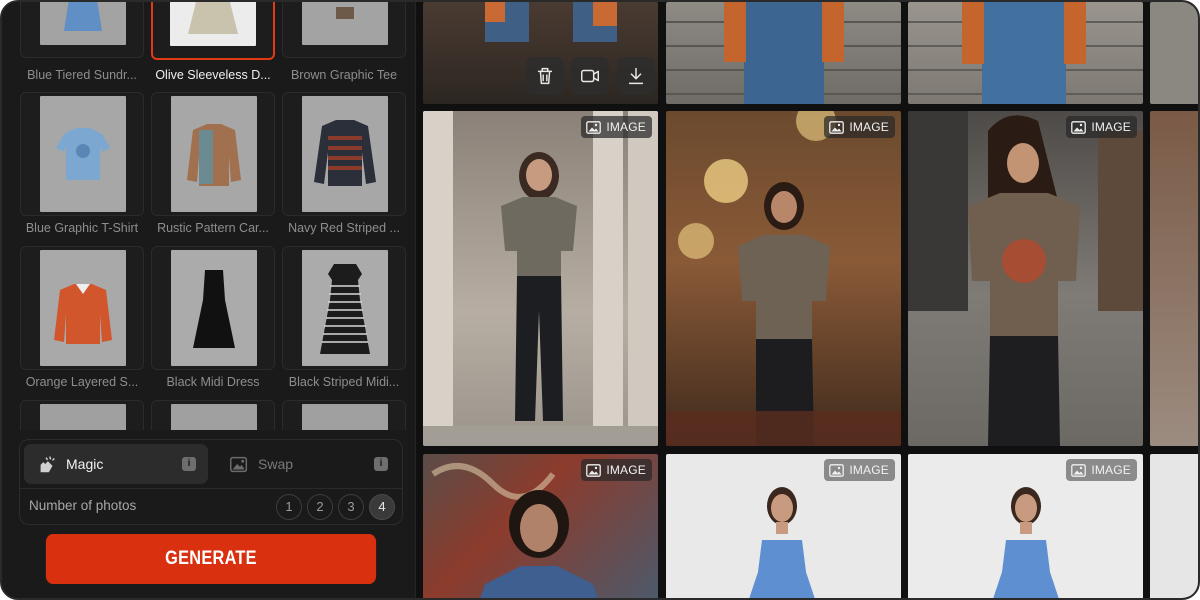 The image size is (1200, 600). I want to click on download-icon, so click(636, 76).